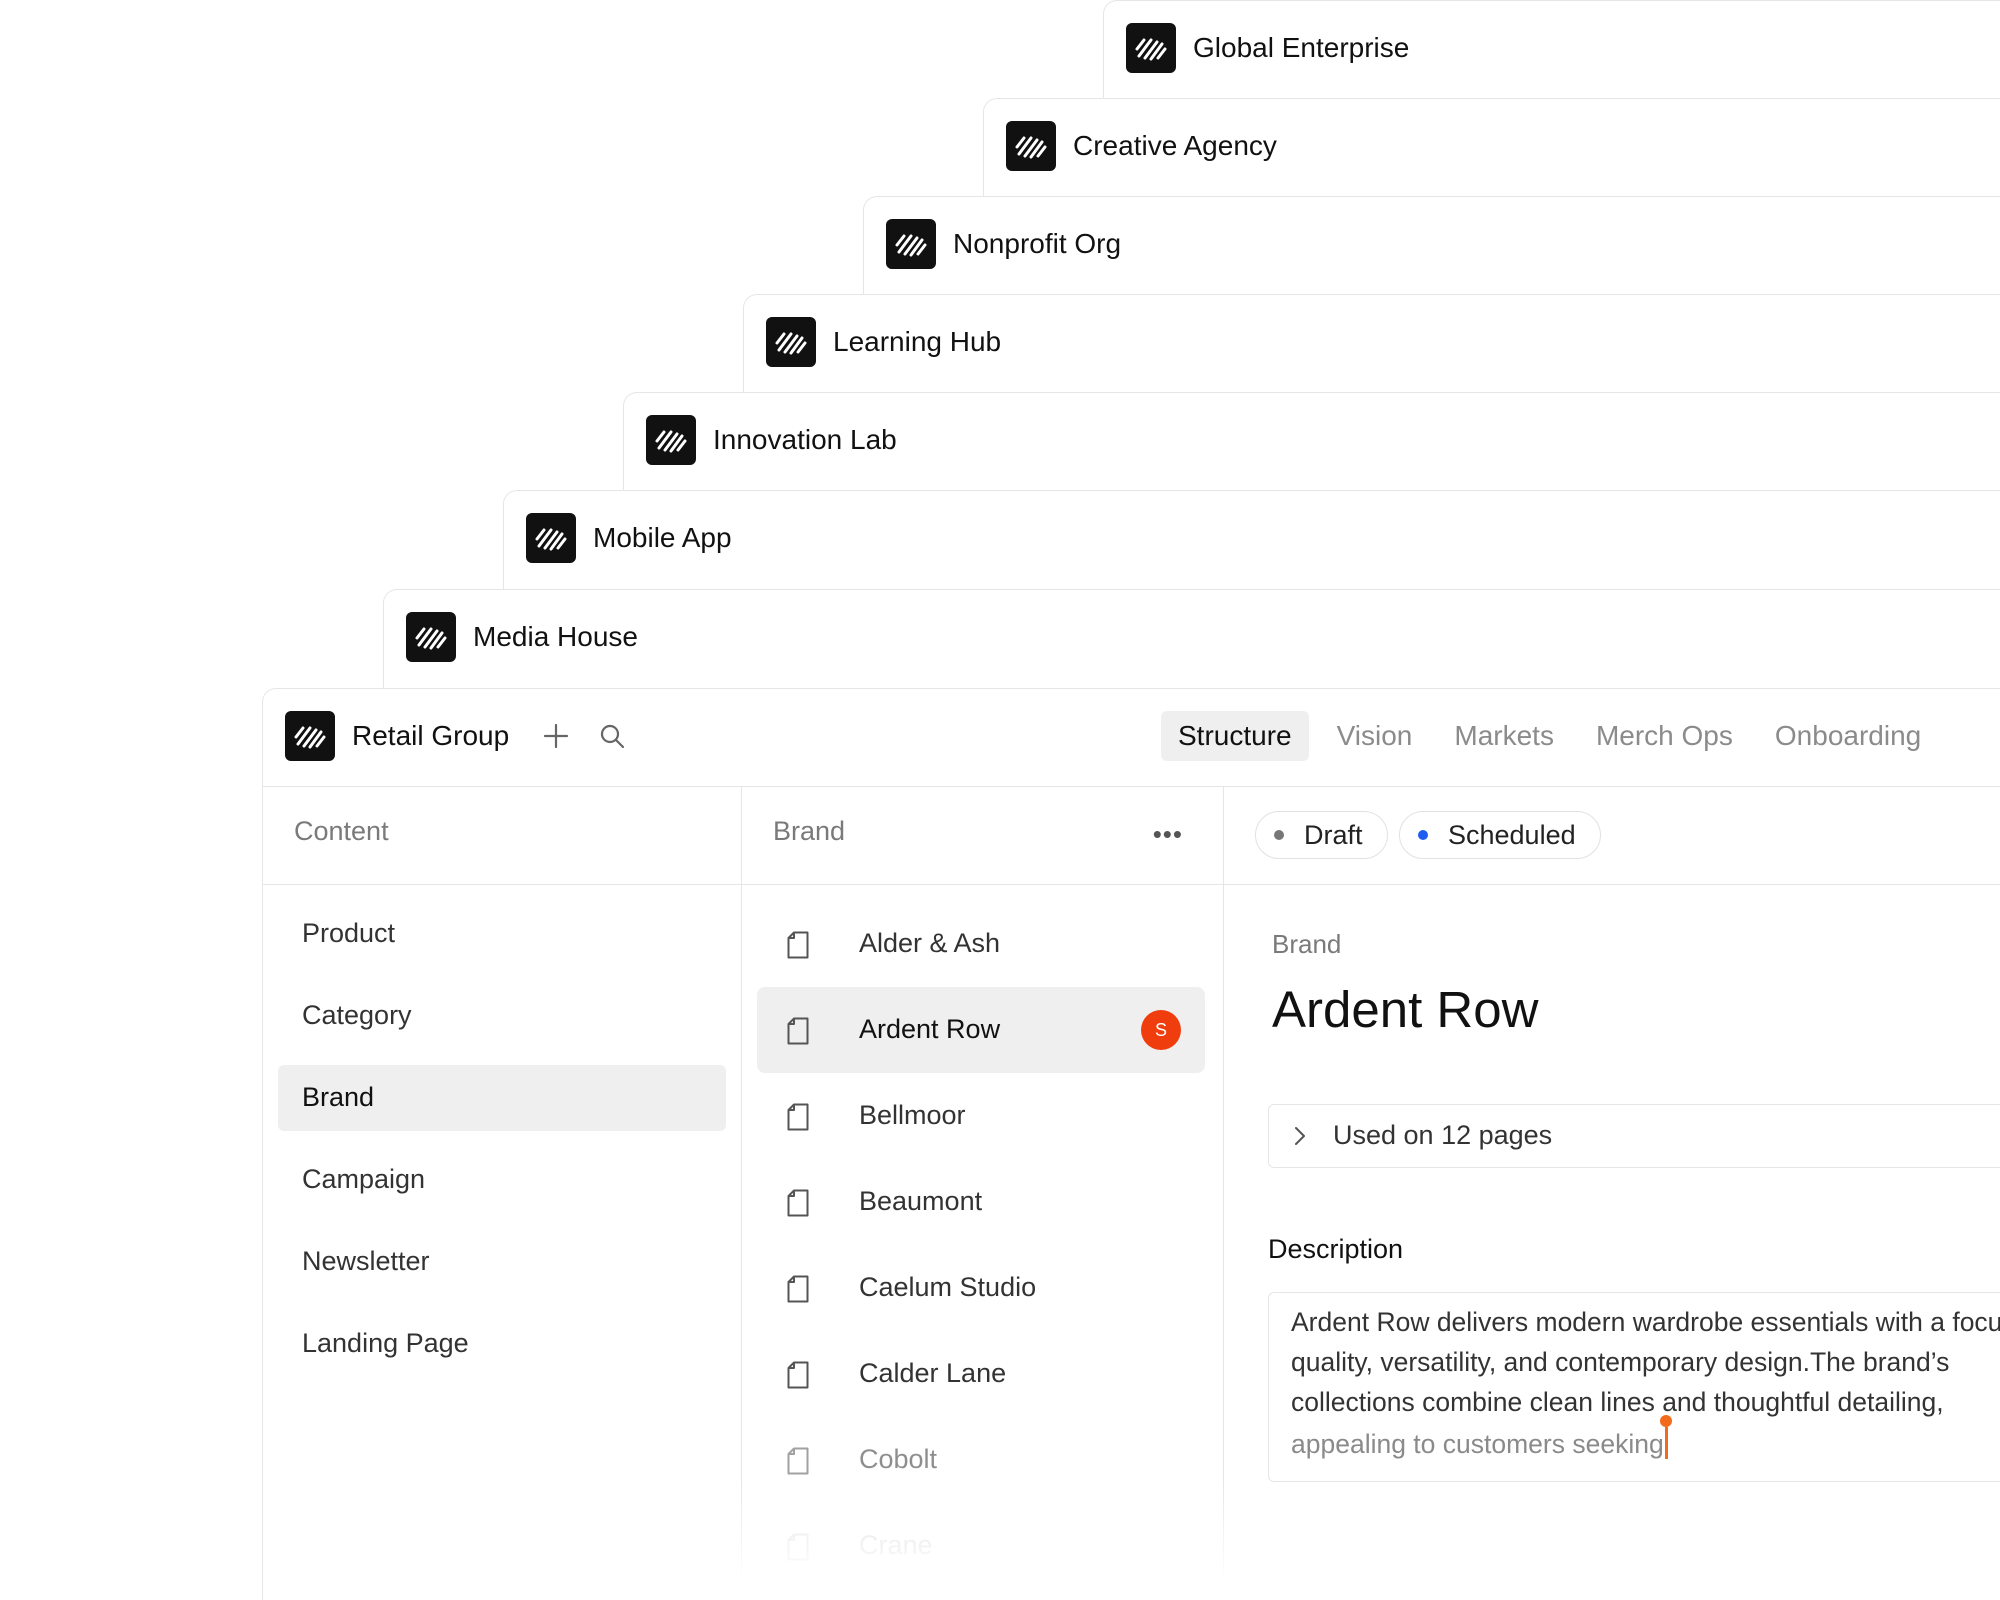 Image resolution: width=2000 pixels, height=1600 pixels. What do you see at coordinates (662, 537) in the screenshot?
I see `workspace-name: Mobile App` at bounding box center [662, 537].